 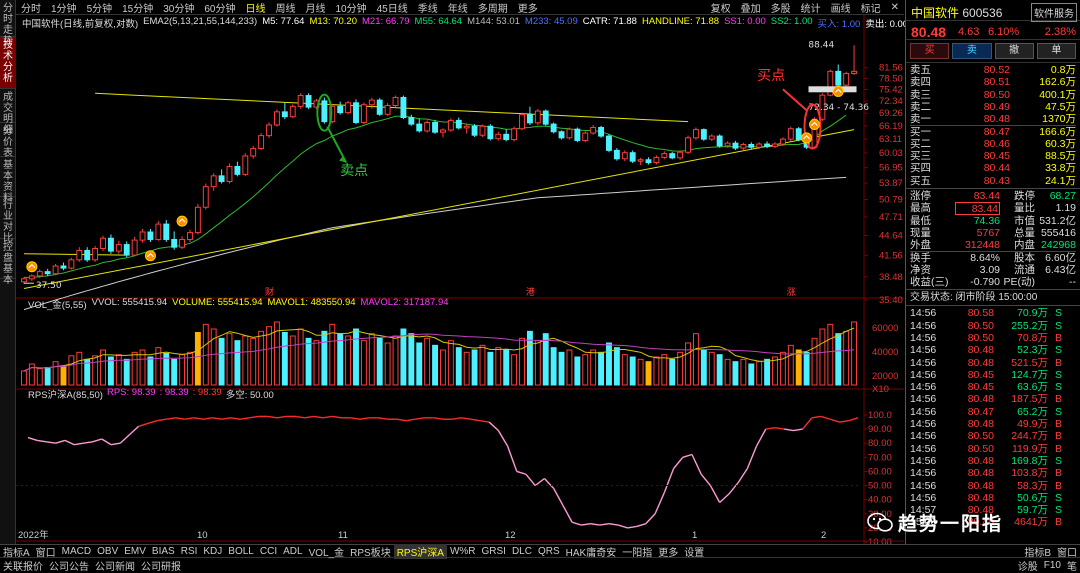 What do you see at coordinates (493, 7) in the screenshot?
I see `period-tab-13: 多周期` at bounding box center [493, 7].